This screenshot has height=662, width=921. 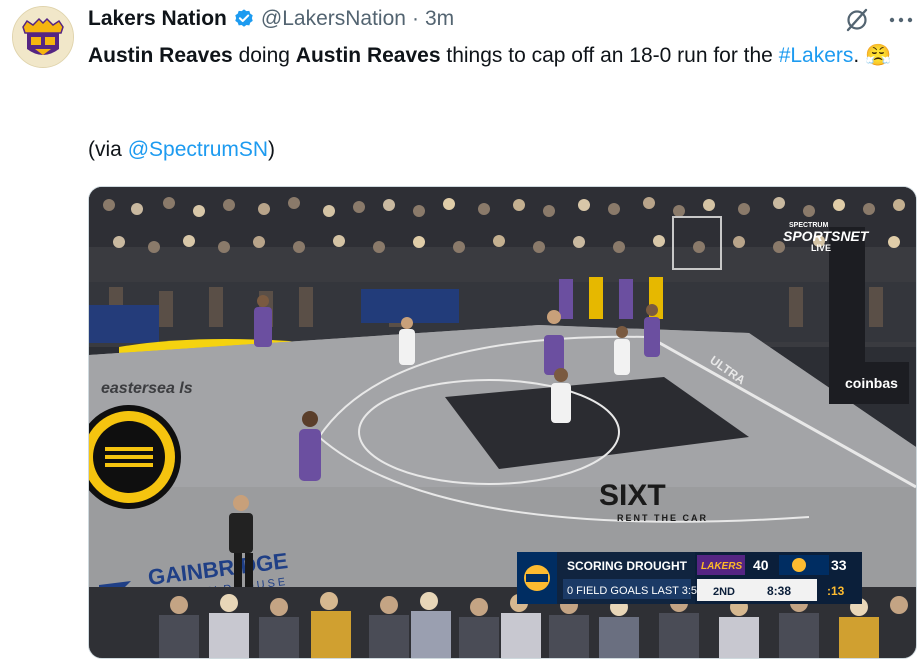 What do you see at coordinates (821, 248) in the screenshot?
I see `broadcaster-live: LIVE` at bounding box center [821, 248].